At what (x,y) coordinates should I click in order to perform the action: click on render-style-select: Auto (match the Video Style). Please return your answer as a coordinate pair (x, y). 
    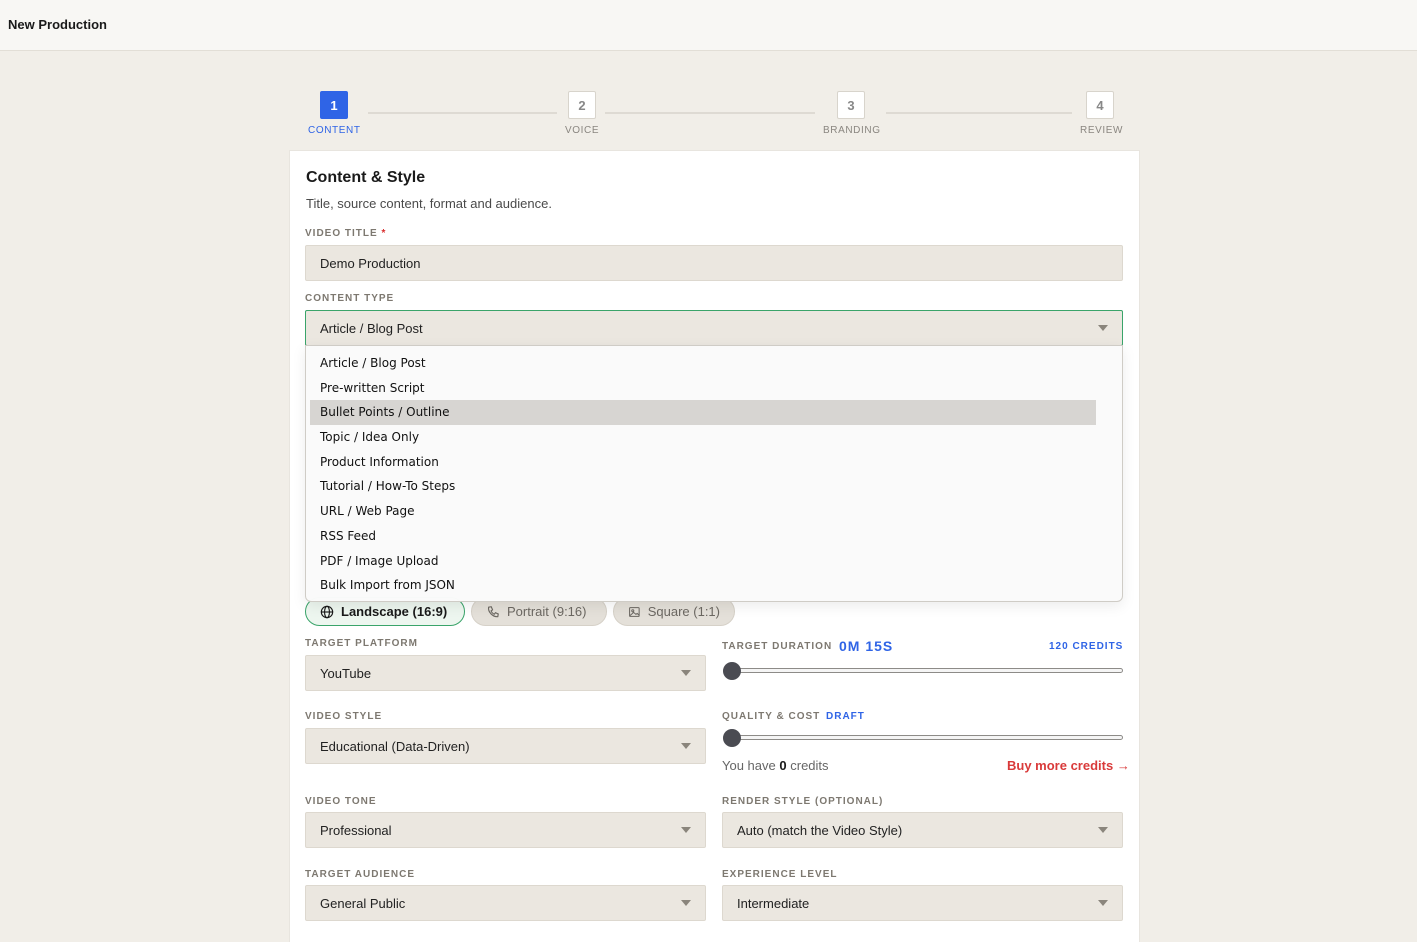
    Looking at the image, I should click on (922, 830).